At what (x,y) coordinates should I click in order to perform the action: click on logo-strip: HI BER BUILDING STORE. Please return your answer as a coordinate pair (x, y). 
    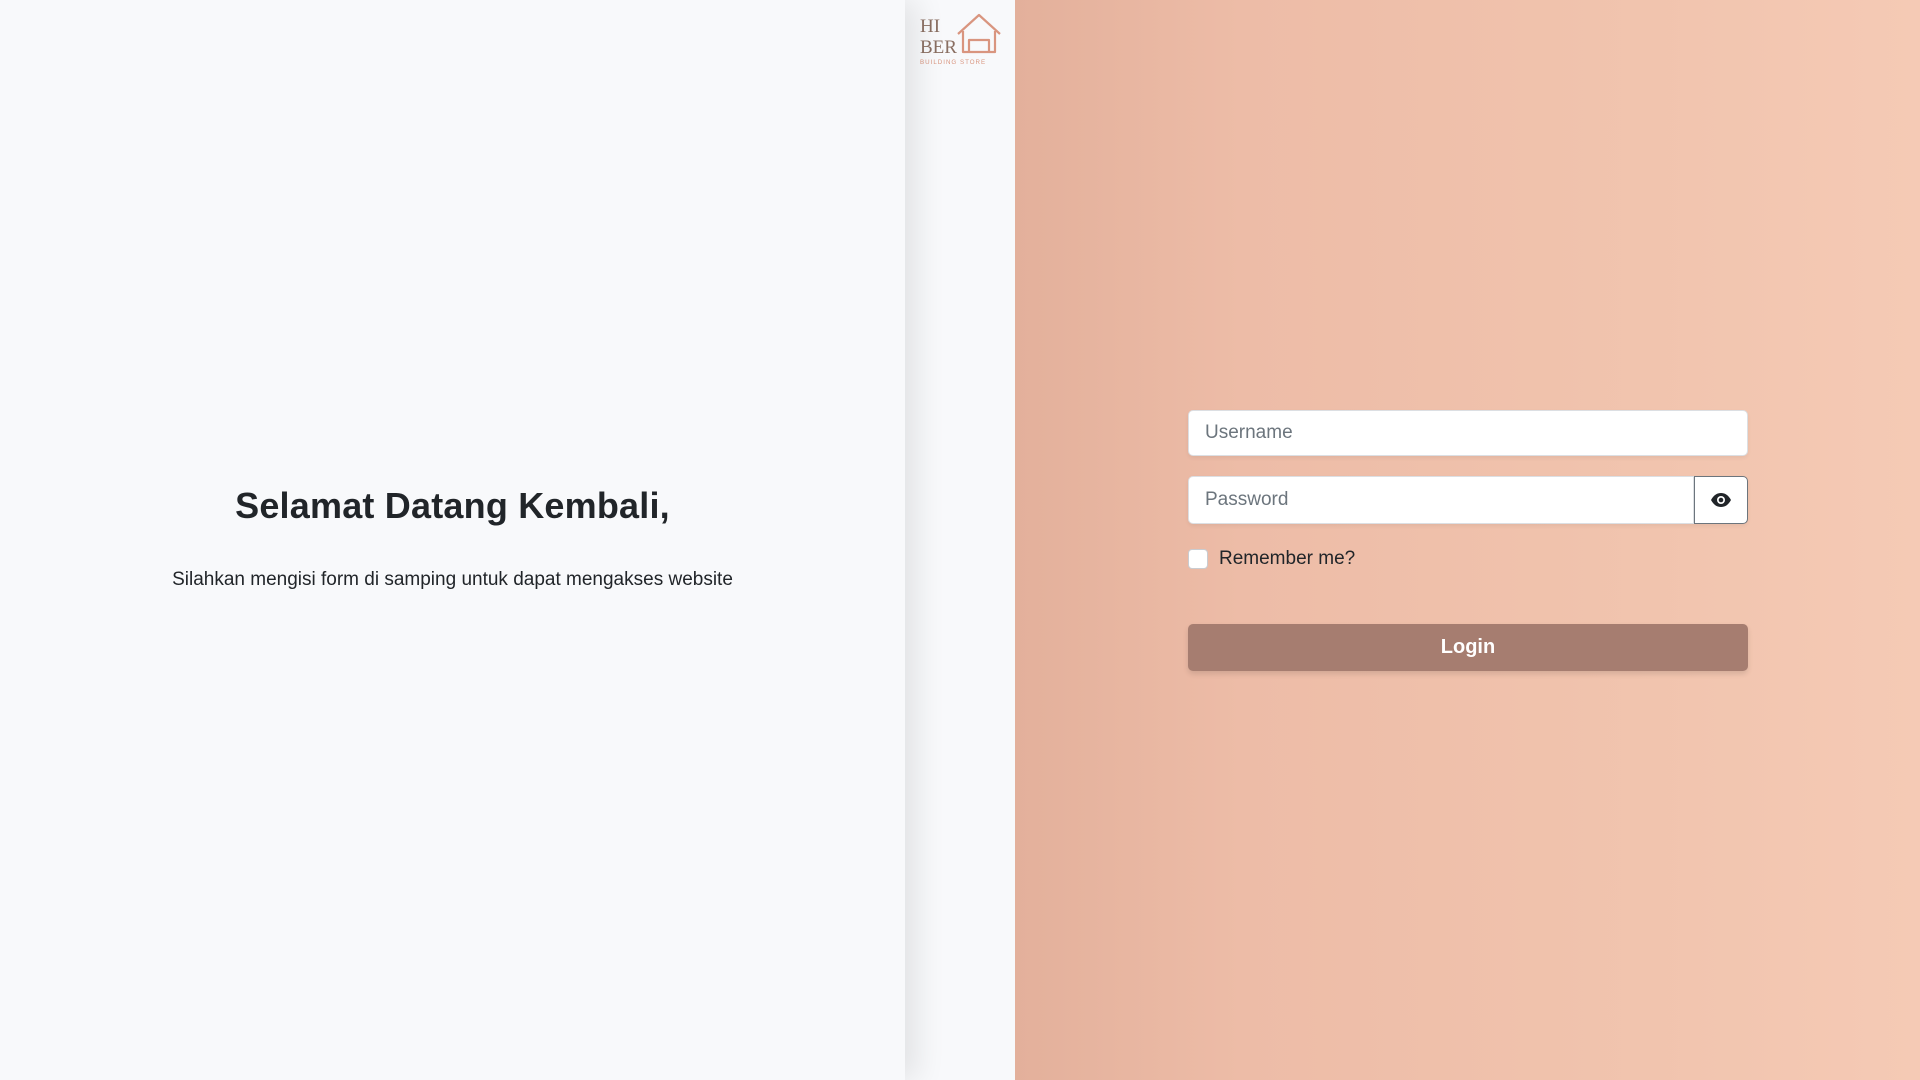
    Looking at the image, I should click on (960, 540).